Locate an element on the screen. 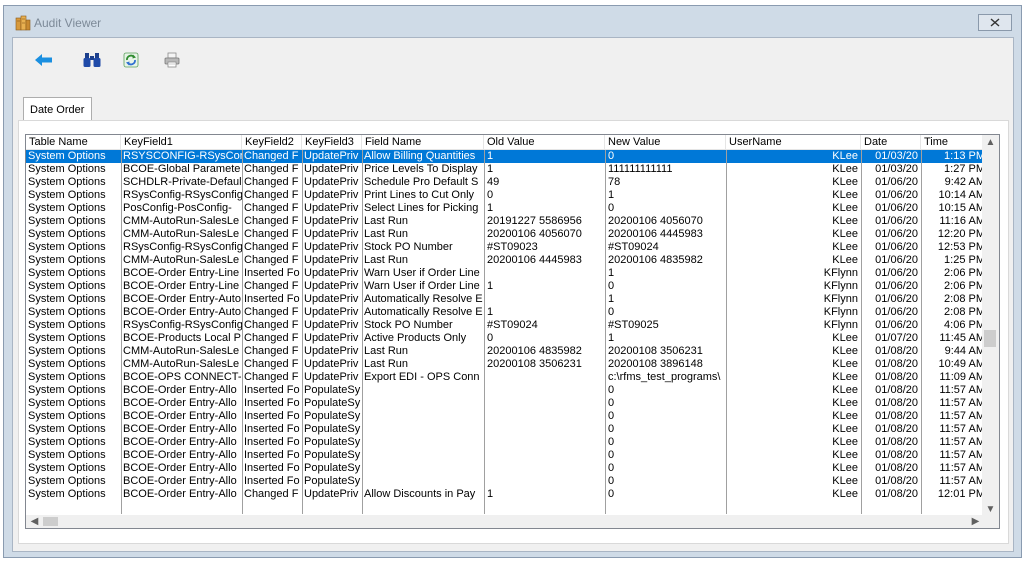 This screenshot has width=1028, height=564. vertical-scroll-thumb is located at coordinates (990, 338).